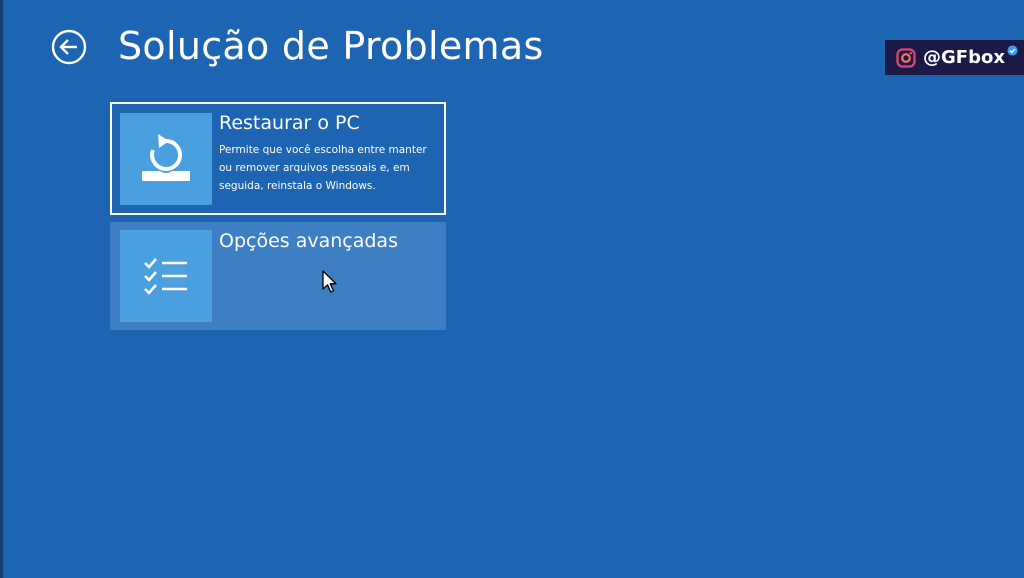 This screenshot has height=578, width=1024. What do you see at coordinates (331, 46) in the screenshot?
I see `page-title: Solução de Problemas` at bounding box center [331, 46].